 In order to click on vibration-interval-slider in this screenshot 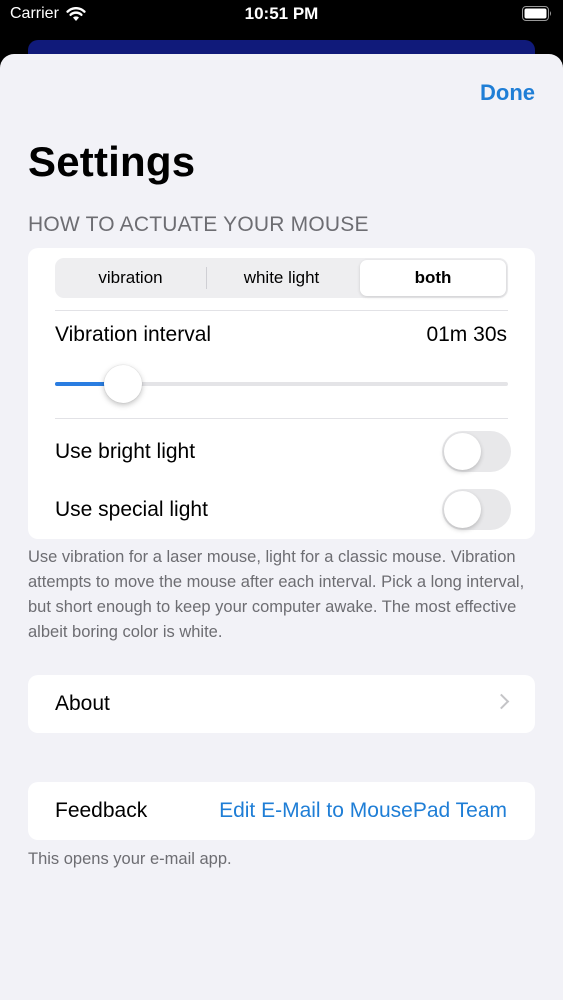, I will do `click(281, 384)`.